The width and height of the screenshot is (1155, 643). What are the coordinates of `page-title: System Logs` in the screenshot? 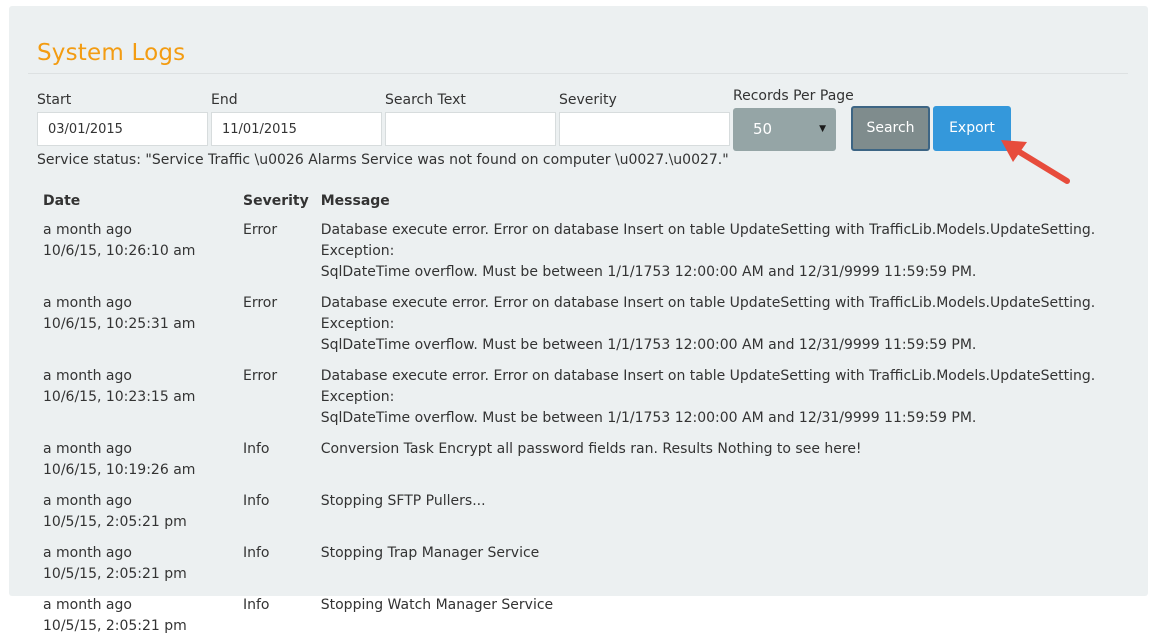 It's located at (111, 53).